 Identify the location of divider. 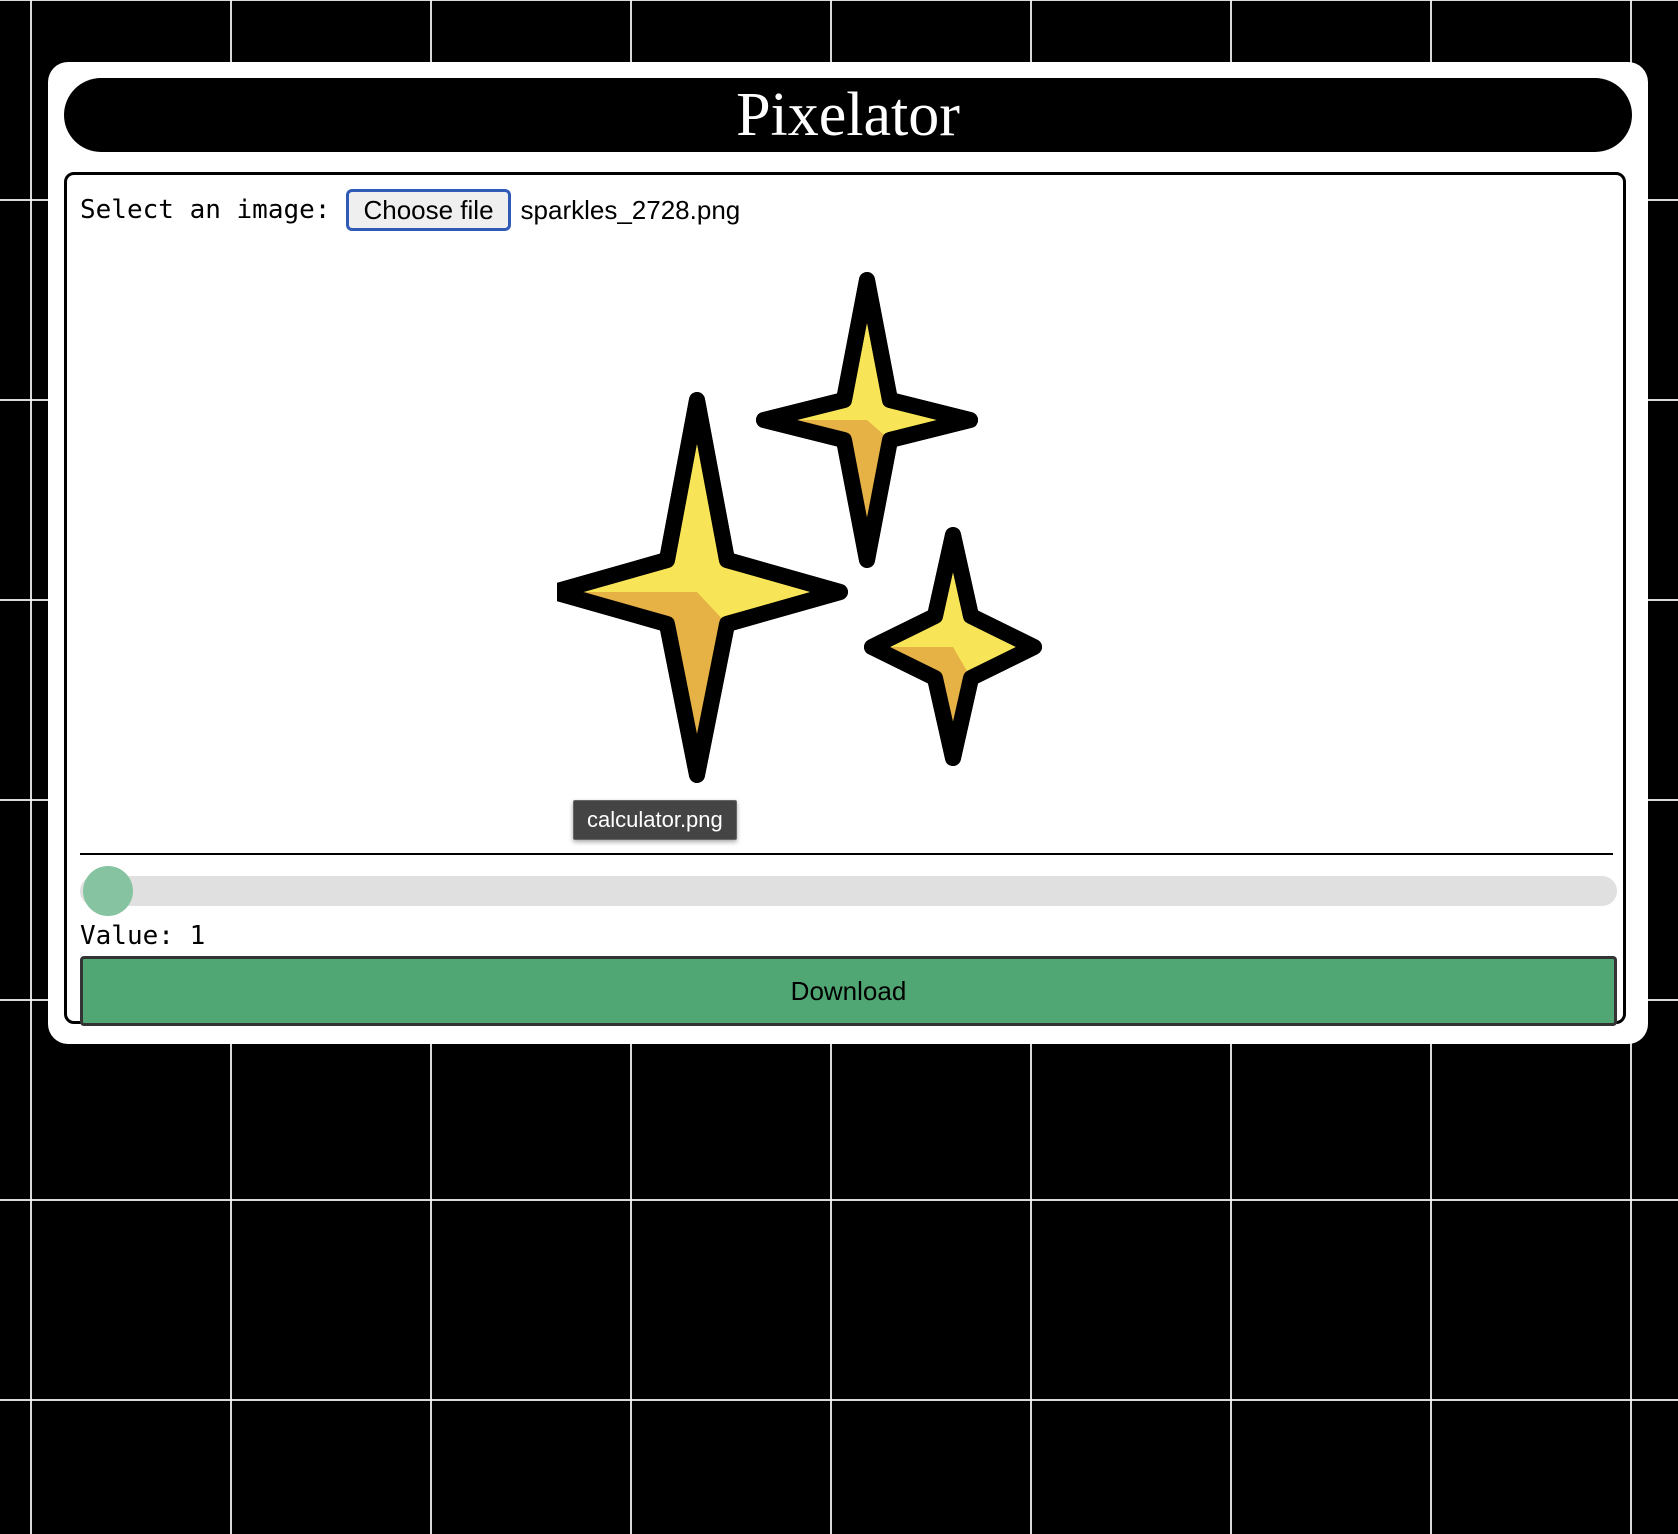
(846, 854).